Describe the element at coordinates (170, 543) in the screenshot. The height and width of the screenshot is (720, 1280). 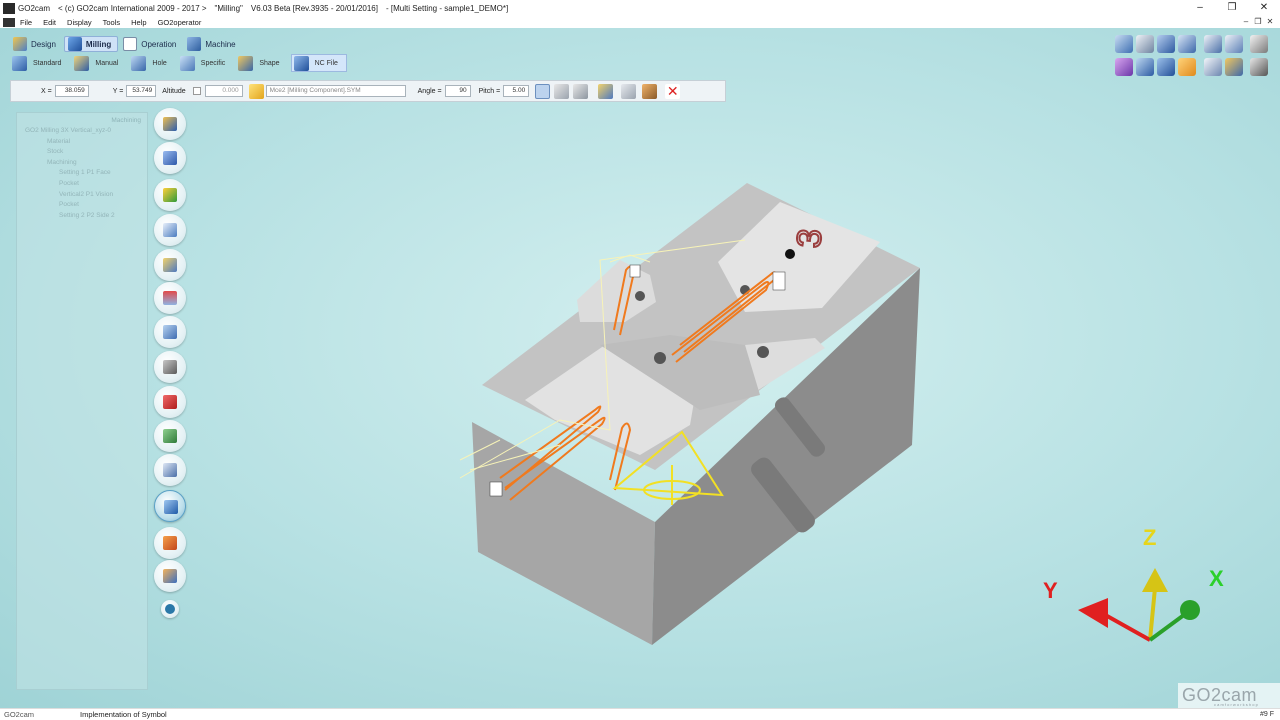
I see `toolpath-button` at that location.